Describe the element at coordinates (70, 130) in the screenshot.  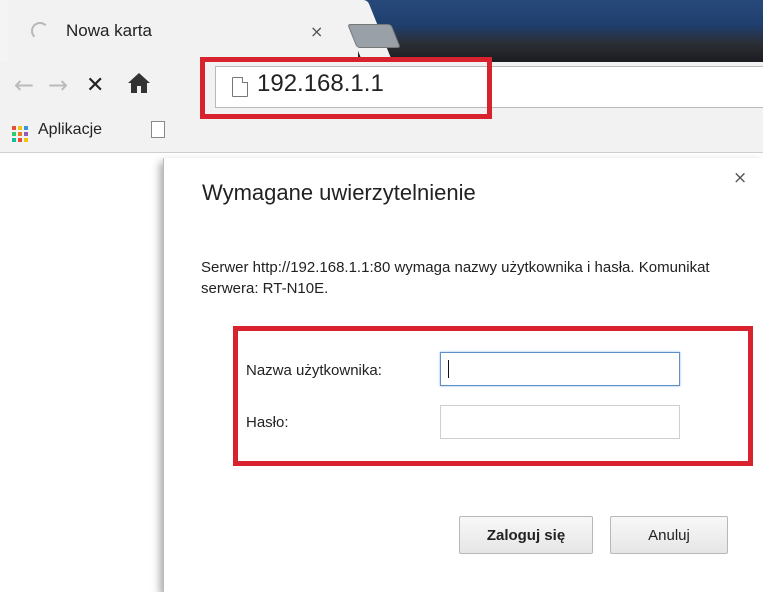
I see `apps-bookmark: Aplikacje` at that location.